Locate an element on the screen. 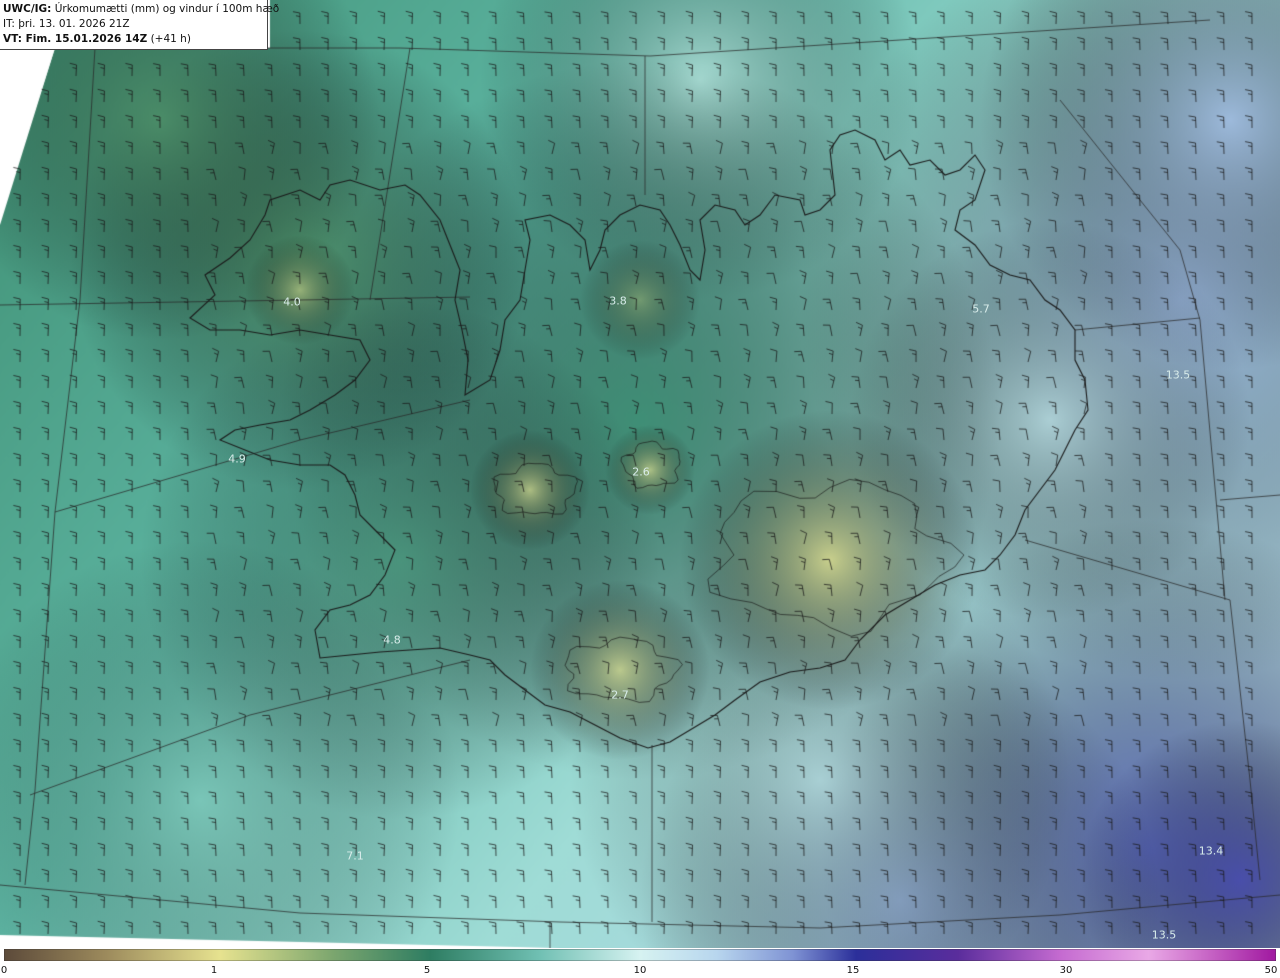 This screenshot has width=1280, height=978. colorbar-tick: 5 is located at coordinates (427, 970).